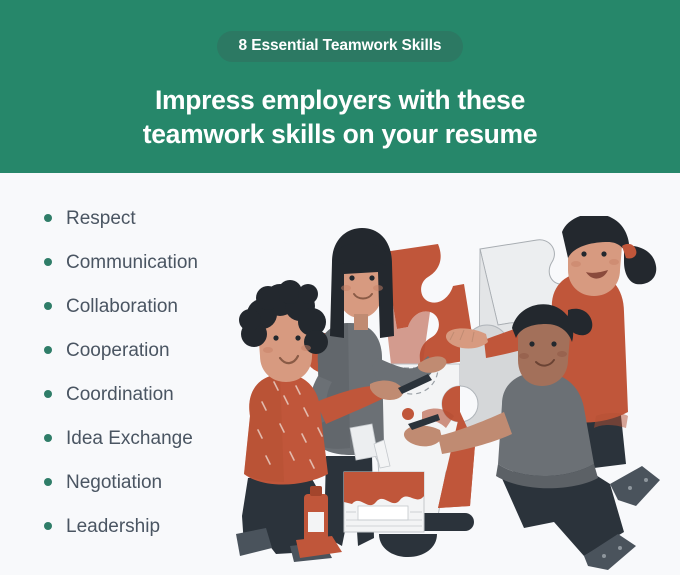 The image size is (680, 575). I want to click on man-blush-left, so click(524, 356).